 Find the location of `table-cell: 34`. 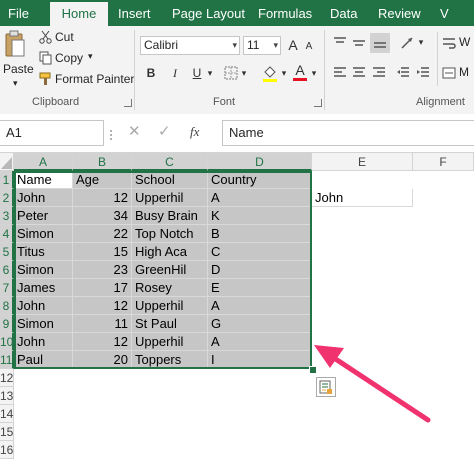

table-cell: 34 is located at coordinates (102, 216).